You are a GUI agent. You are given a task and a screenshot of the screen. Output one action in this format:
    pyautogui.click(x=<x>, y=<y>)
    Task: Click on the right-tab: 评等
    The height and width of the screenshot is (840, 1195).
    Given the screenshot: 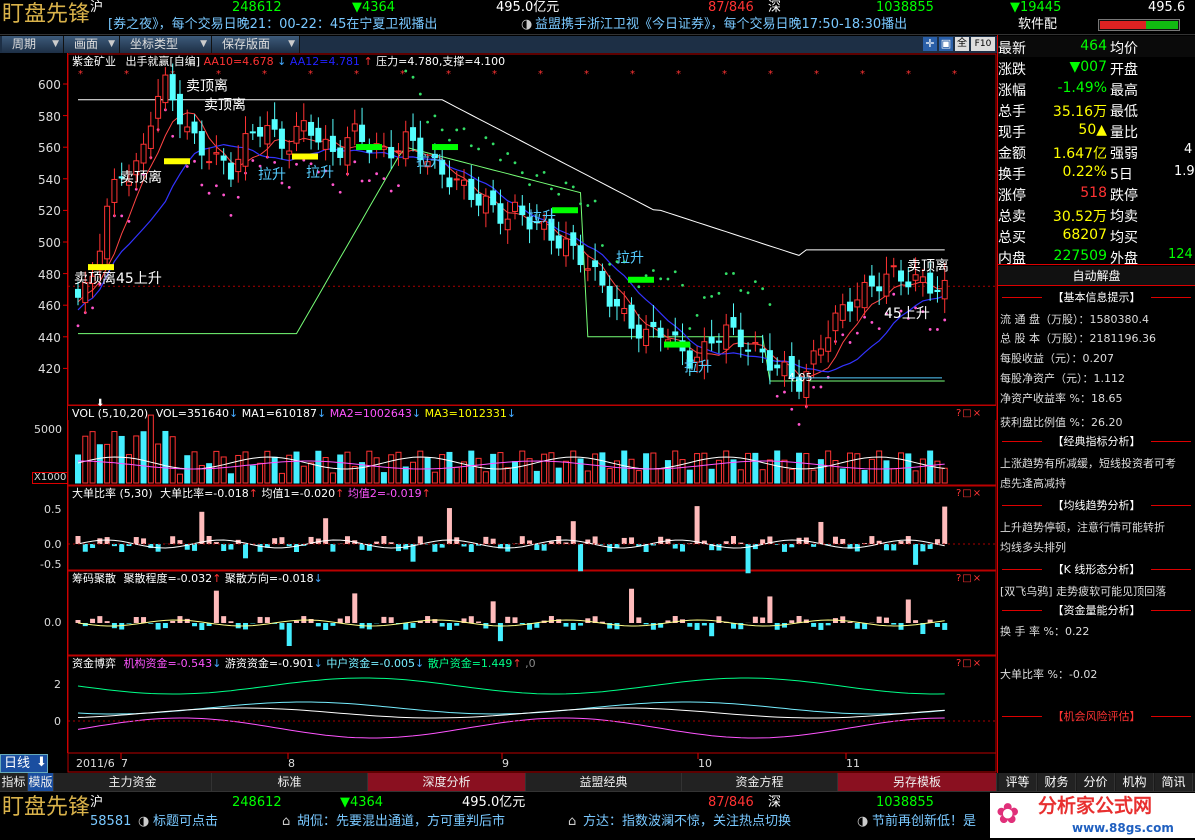 What is the action you would take?
    pyautogui.click(x=1018, y=782)
    